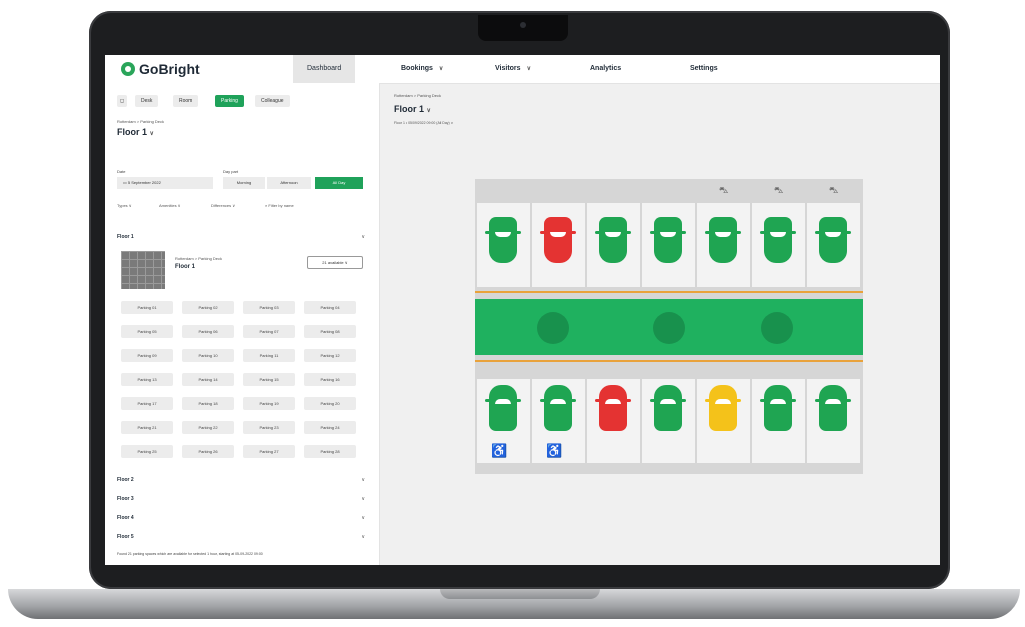 The width and height of the screenshot is (1025, 627). I want to click on date-picker: ▭ 5 September 2022, so click(165, 183).